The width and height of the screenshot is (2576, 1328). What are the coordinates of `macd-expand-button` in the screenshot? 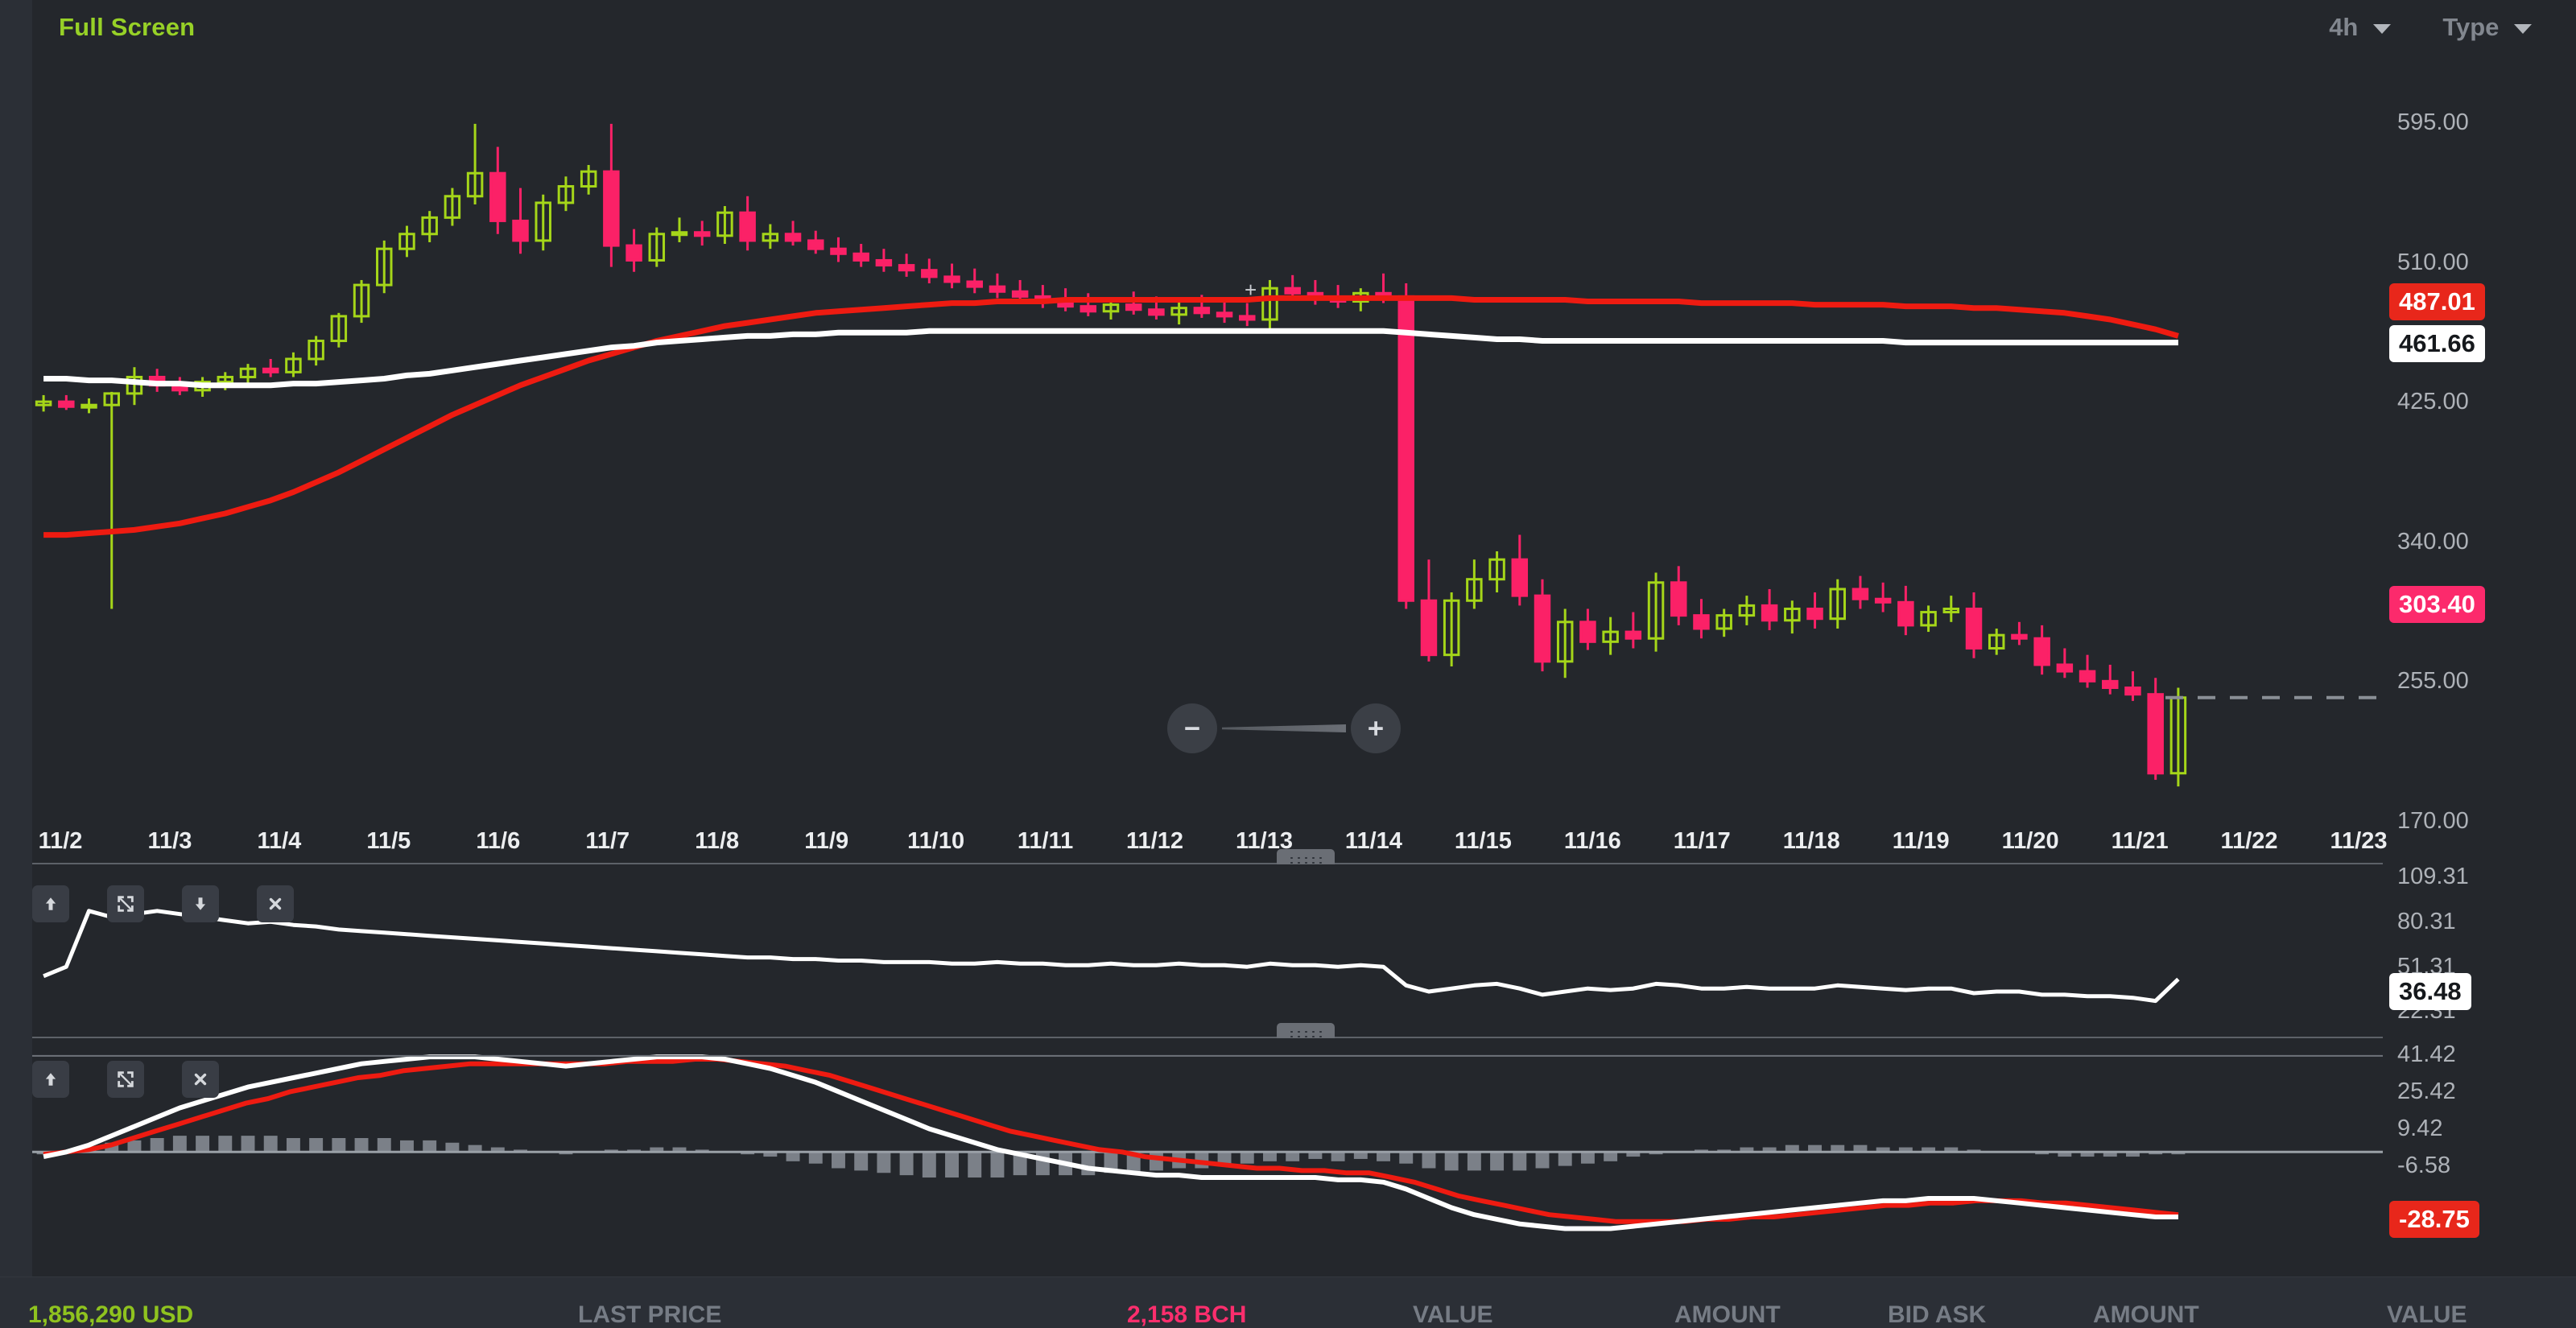 It's located at (126, 1079).